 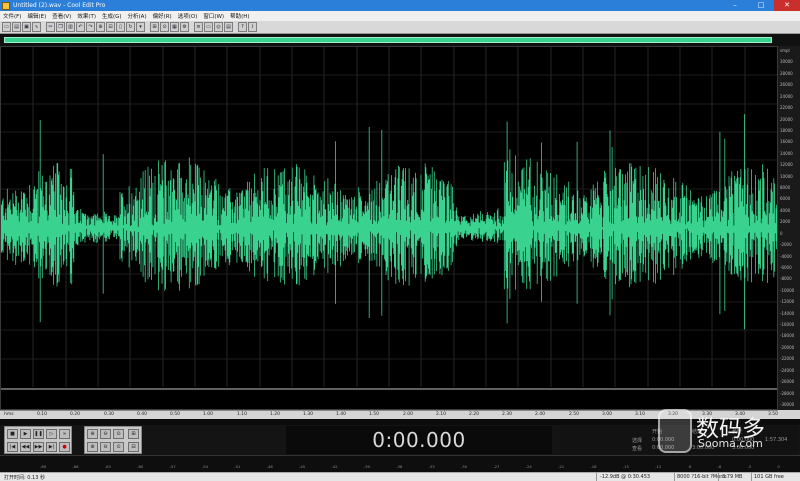 I want to click on undo-button: ↶, so click(x=80, y=27).